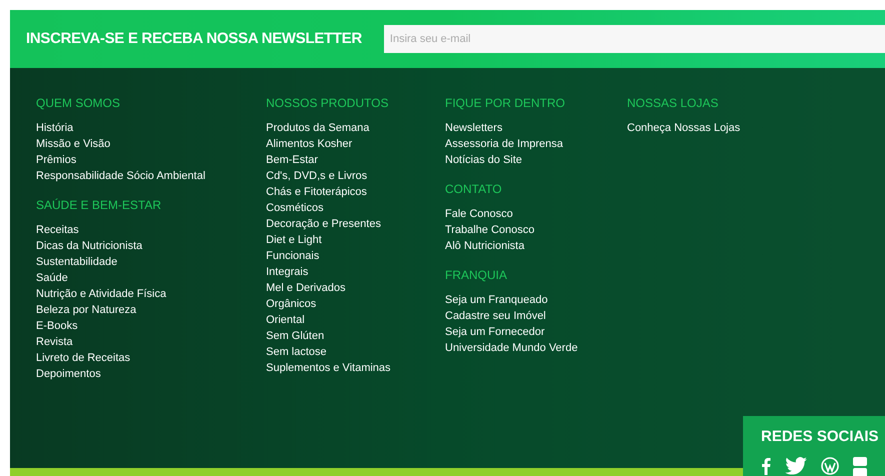  What do you see at coordinates (495, 316) in the screenshot?
I see `footer-link: Cadastre seu Imóvel` at bounding box center [495, 316].